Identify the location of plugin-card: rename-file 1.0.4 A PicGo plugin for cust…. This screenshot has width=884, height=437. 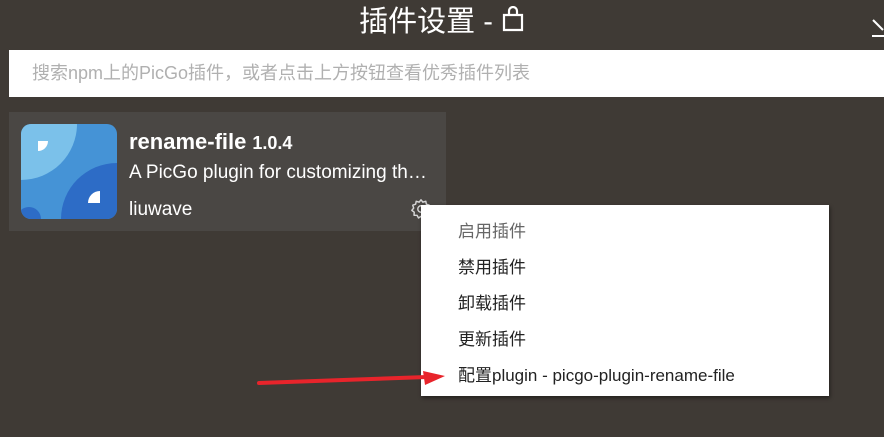
(227, 171).